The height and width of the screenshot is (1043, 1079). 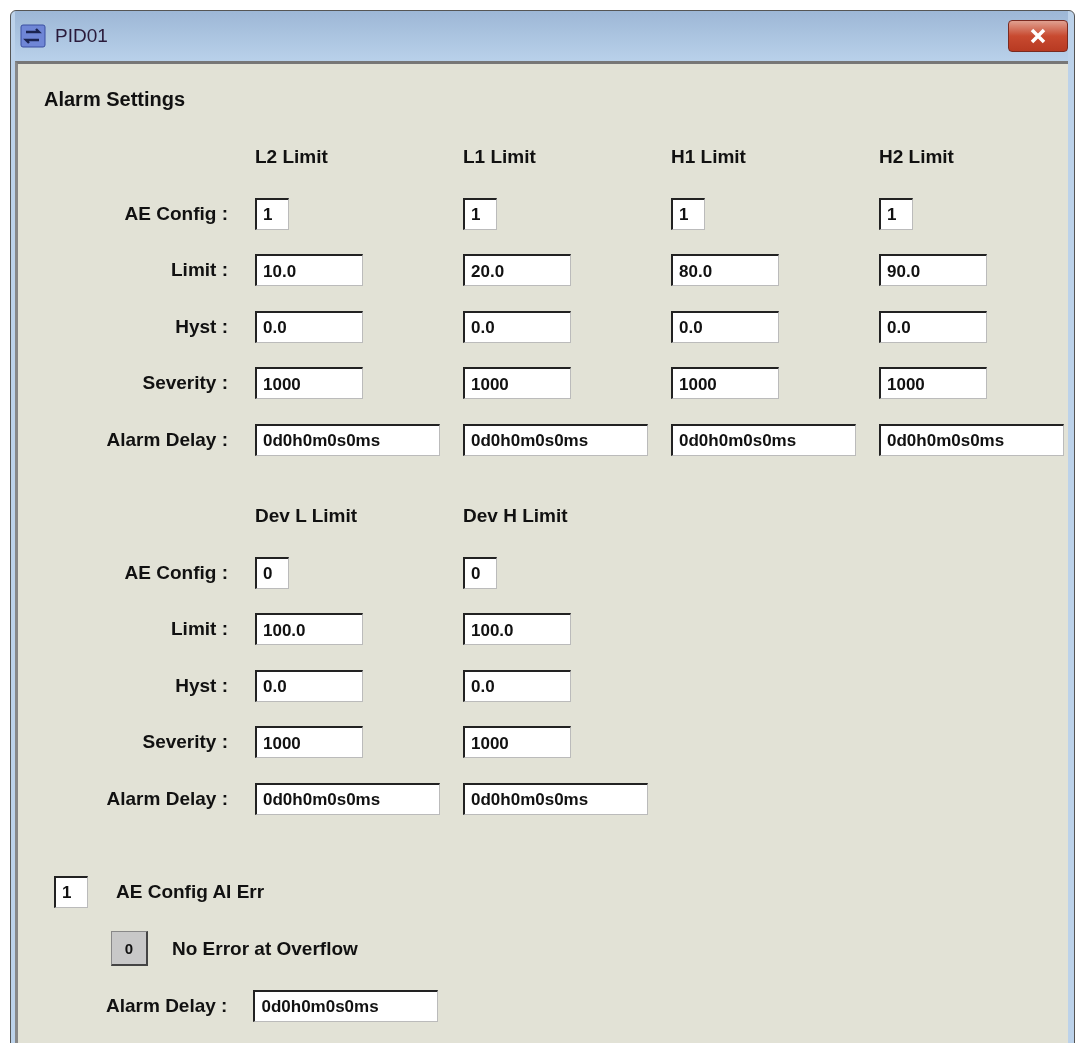 What do you see at coordinates (309, 270) in the screenshot?
I see `input-field: 10.0` at bounding box center [309, 270].